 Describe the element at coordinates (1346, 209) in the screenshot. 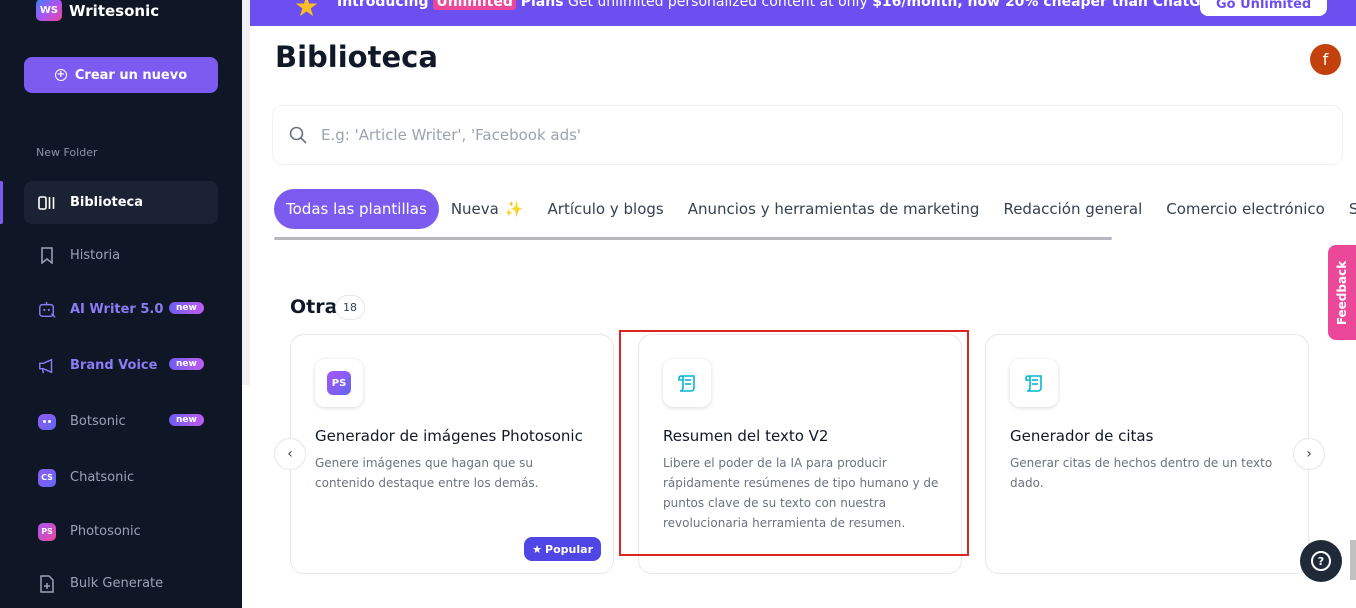

I see `tab-social: Soc` at that location.